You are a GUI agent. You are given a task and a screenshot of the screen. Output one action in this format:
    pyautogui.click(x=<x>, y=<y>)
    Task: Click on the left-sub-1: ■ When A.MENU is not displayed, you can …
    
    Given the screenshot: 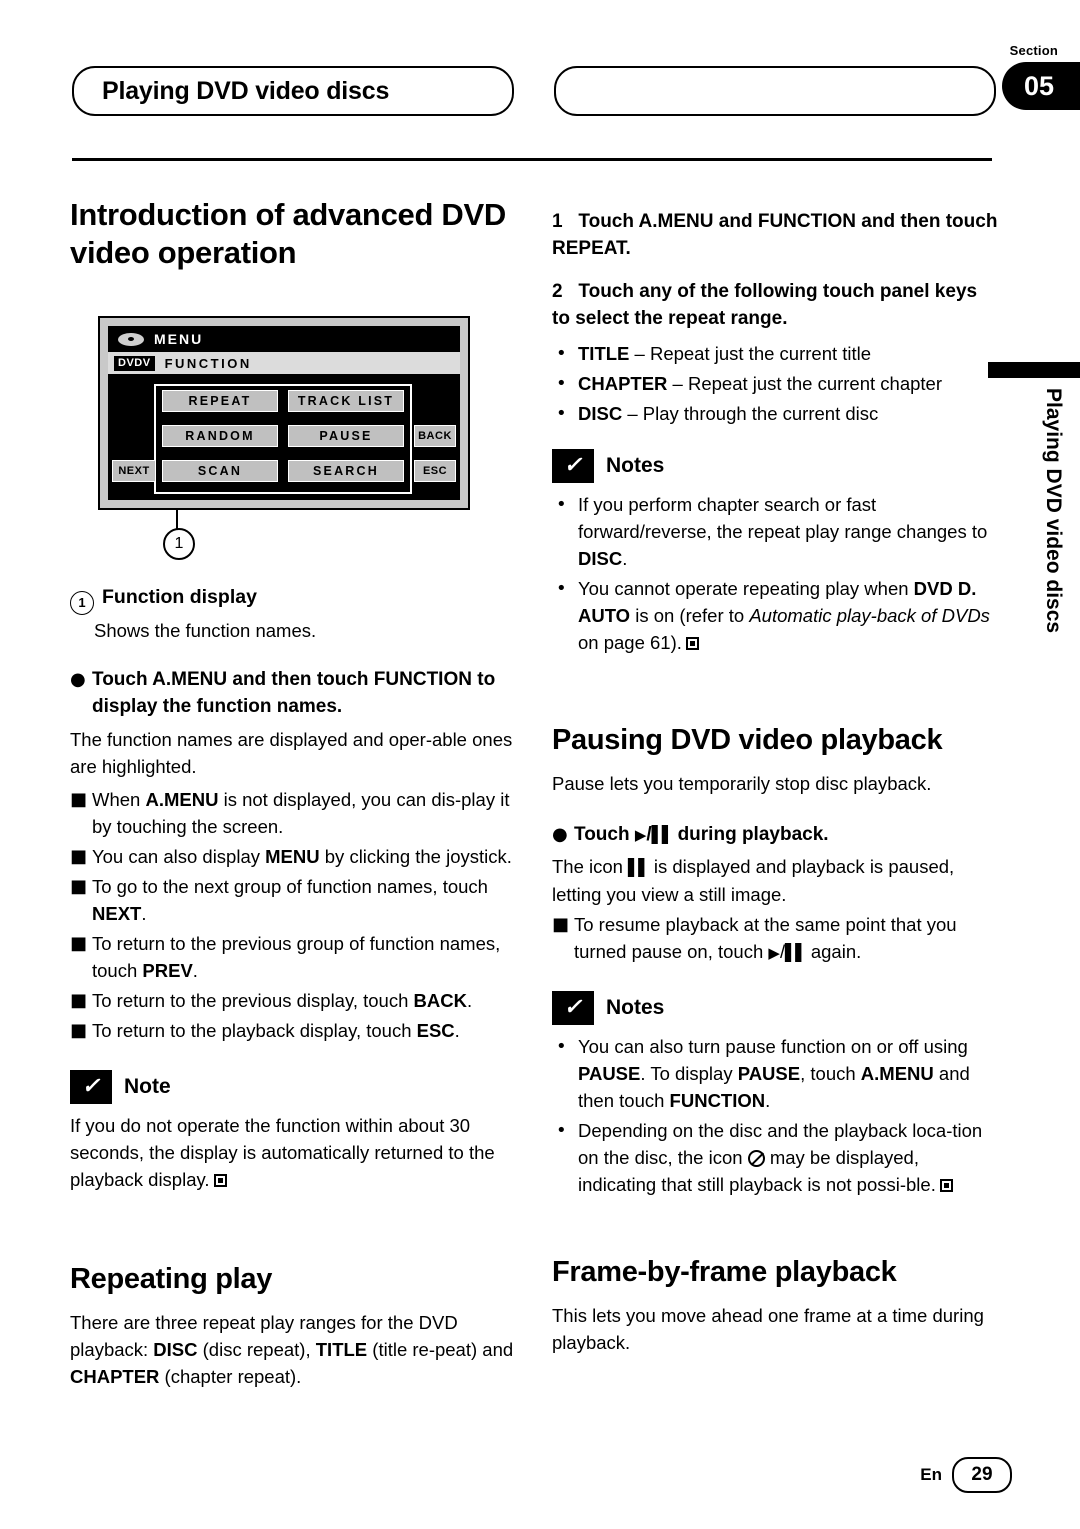 What is the action you would take?
    pyautogui.click(x=292, y=813)
    